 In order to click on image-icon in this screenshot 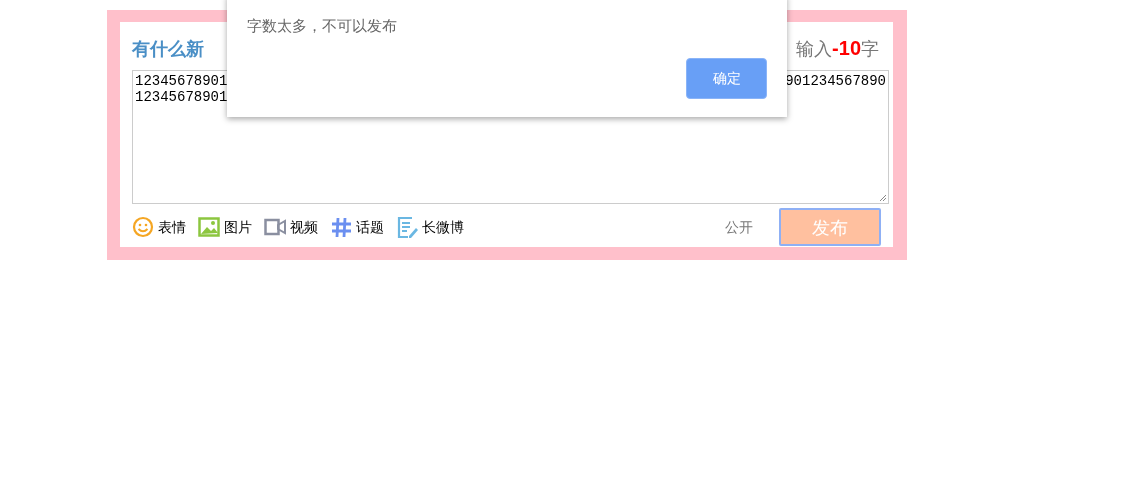, I will do `click(209, 227)`.